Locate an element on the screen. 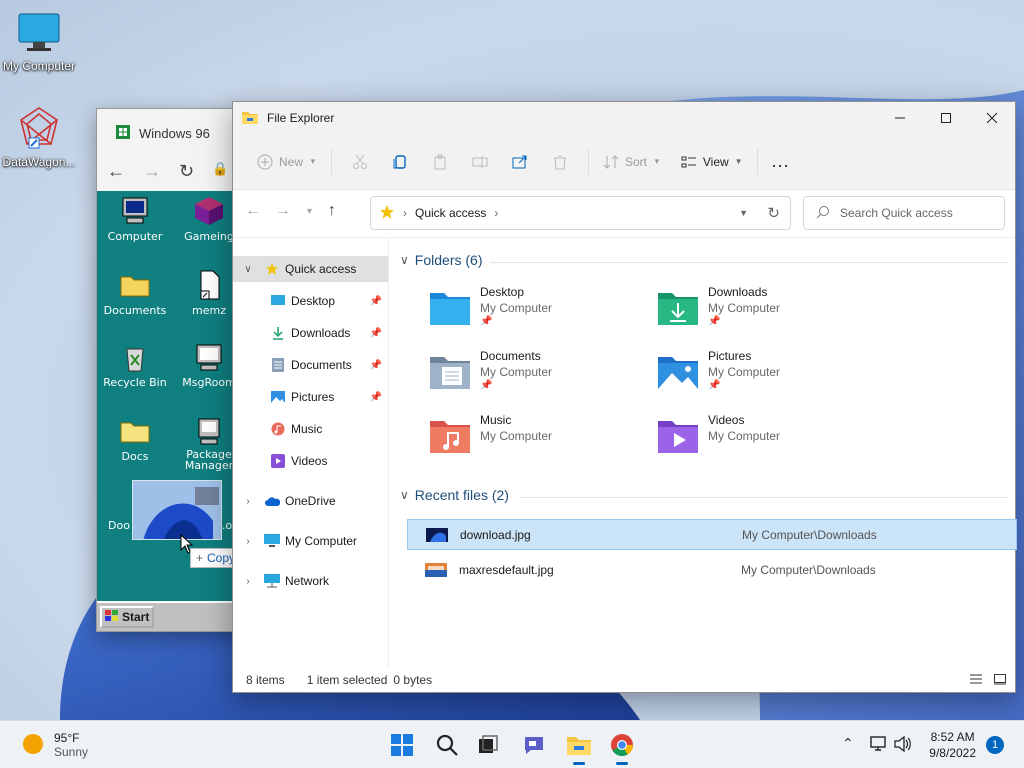 Image resolution: width=1024 pixels, height=768 pixels. recent-file-row: maxresdefault.jpg My Computer\Downloads is located at coordinates (712, 569).